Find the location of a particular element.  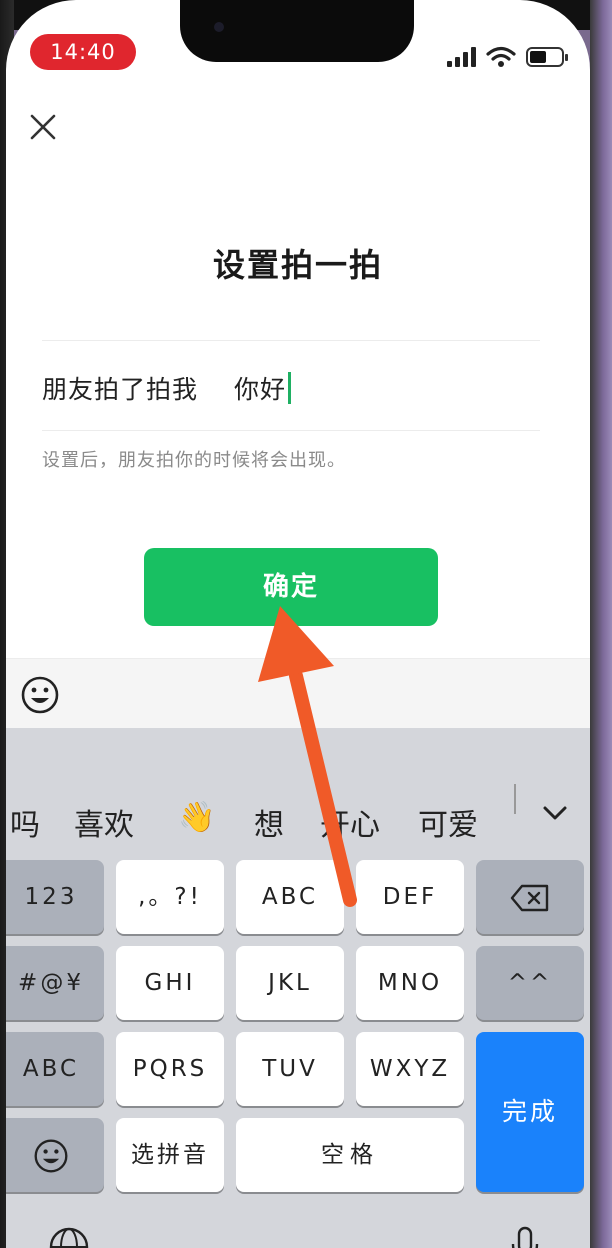

emoji-key is located at coordinates (55, 1155).